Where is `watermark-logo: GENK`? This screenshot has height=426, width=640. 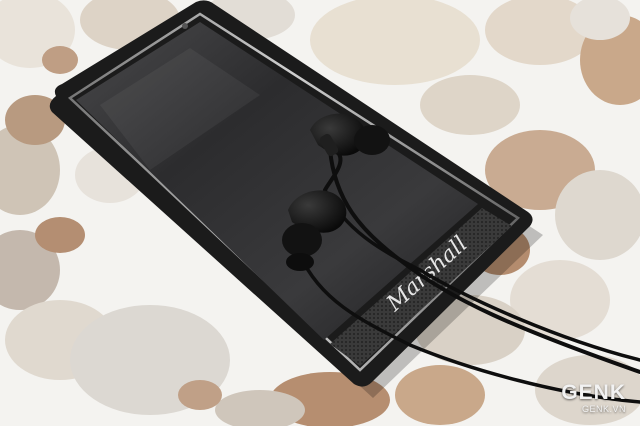
watermark-logo: GENK is located at coordinates (593, 392).